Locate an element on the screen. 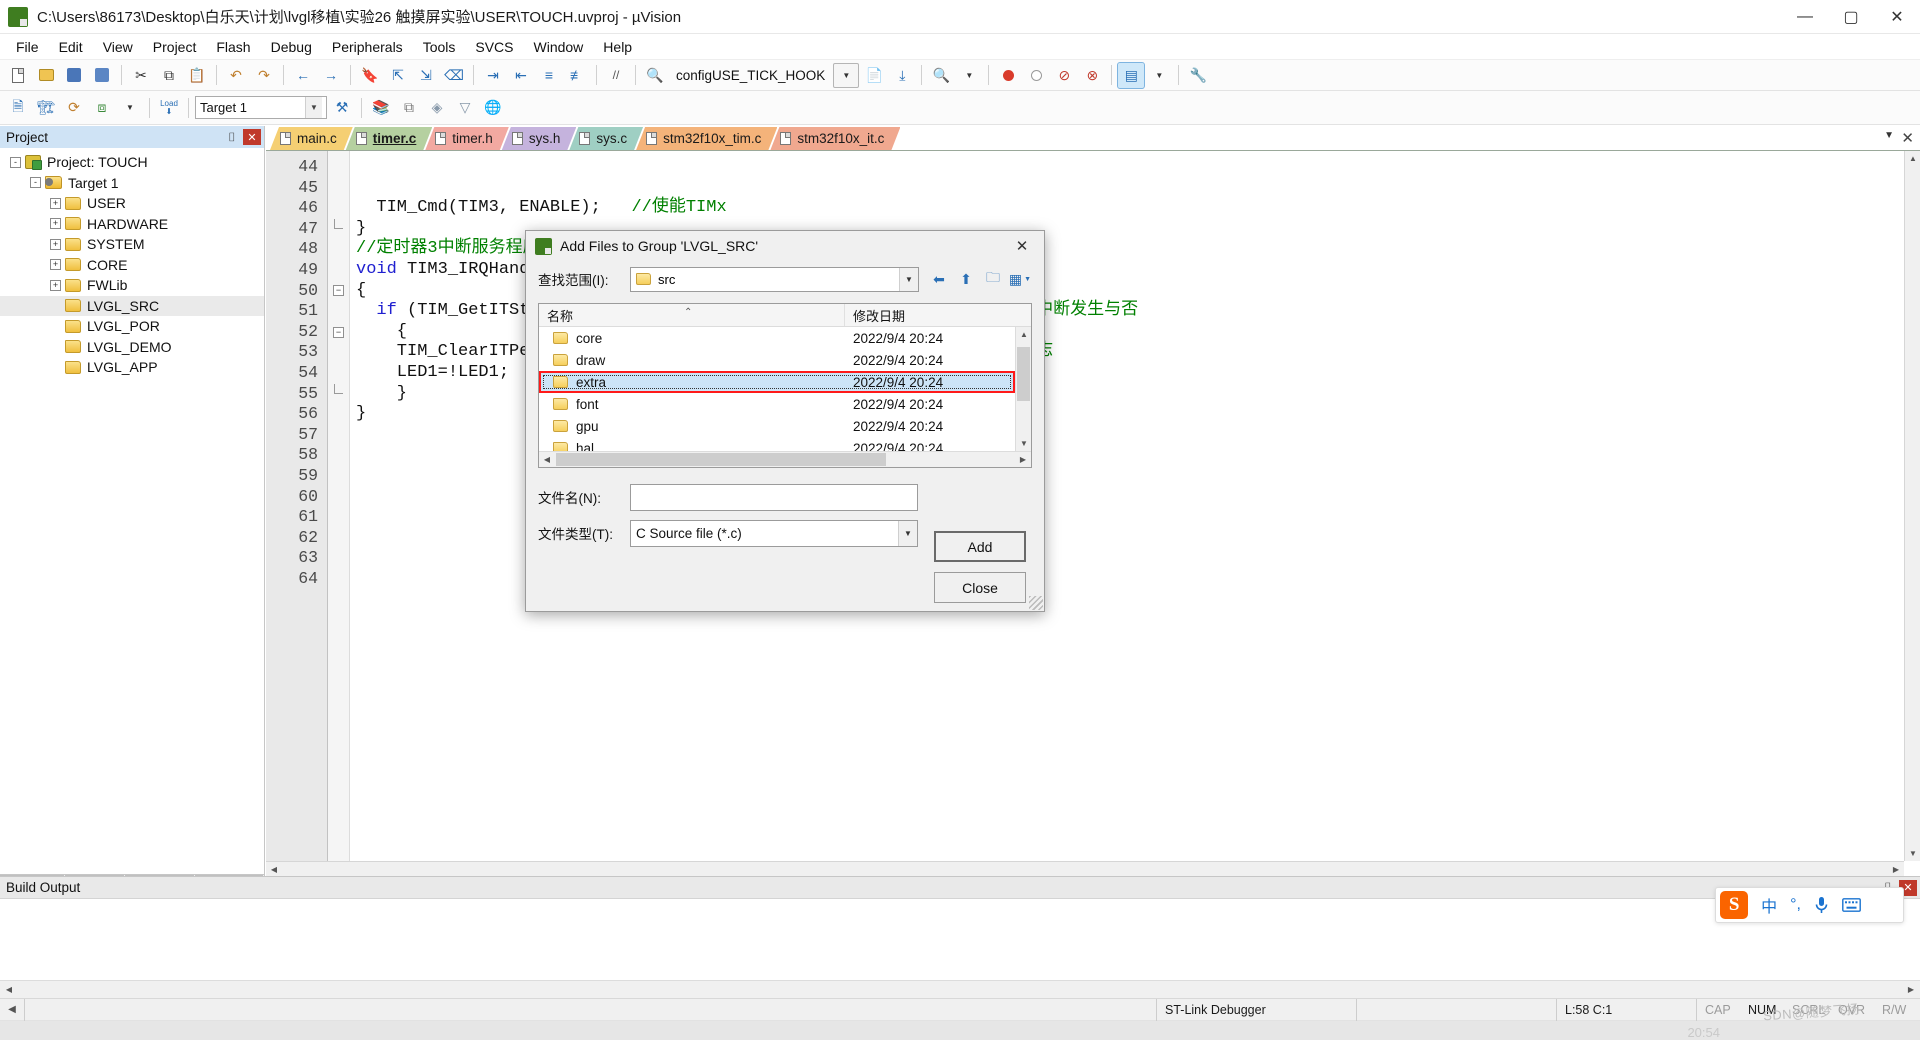 The image size is (1920, 1040). view-mode-button-icon: ▦ ▼ is located at coordinates (1020, 279).